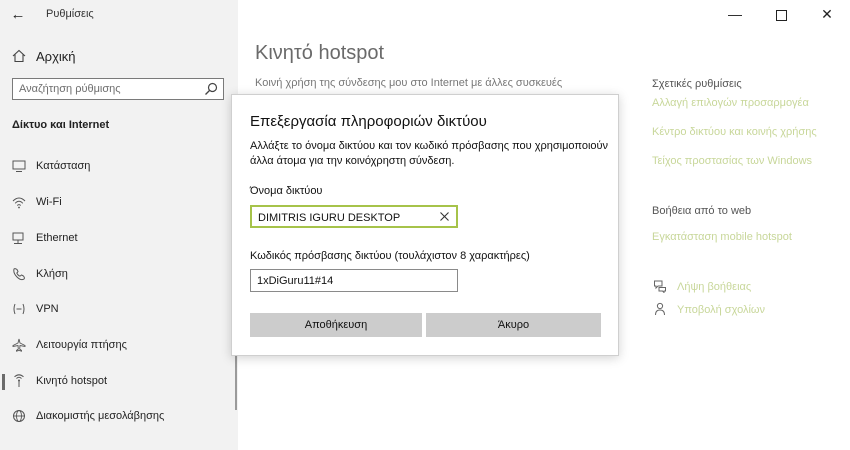  I want to click on search-icon, so click(211, 89).